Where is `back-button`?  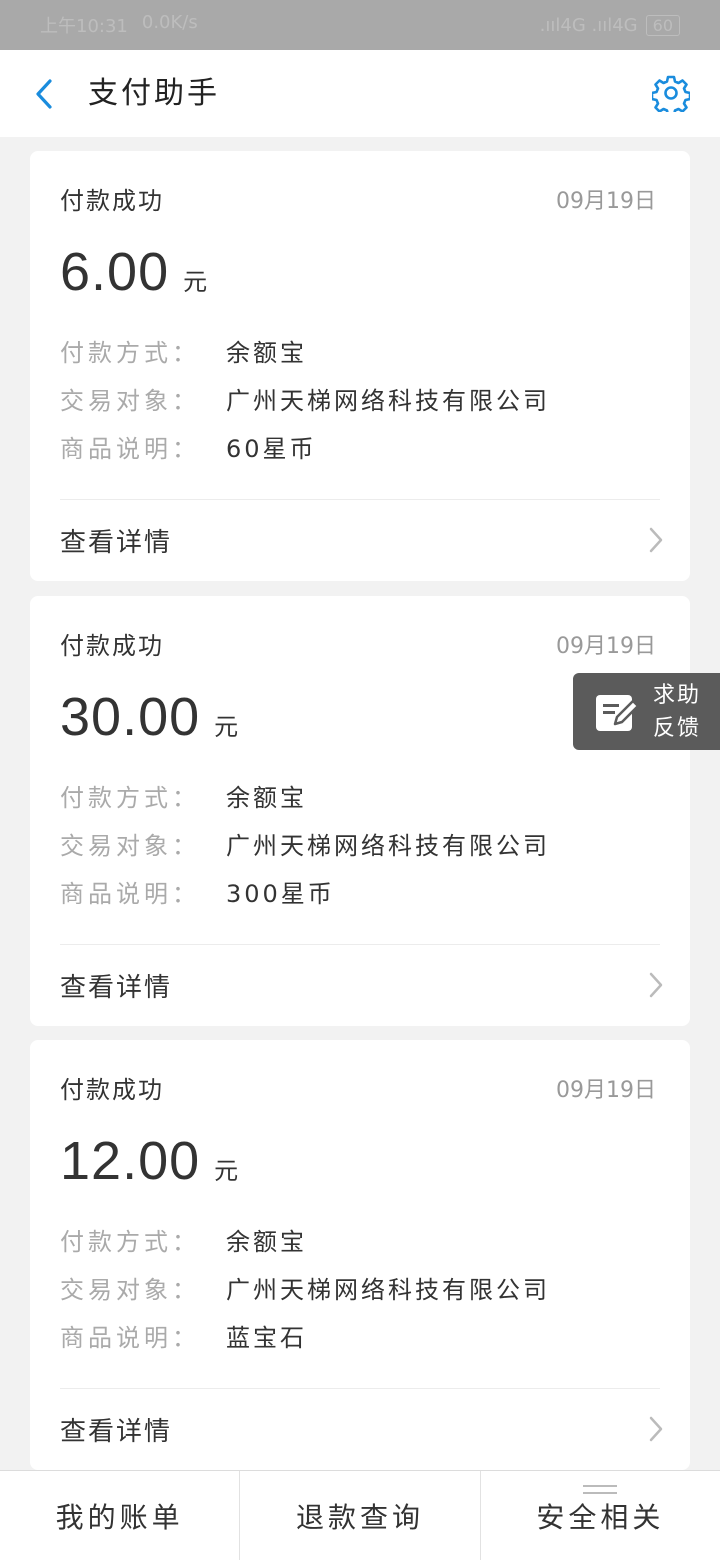 back-button is located at coordinates (44, 94).